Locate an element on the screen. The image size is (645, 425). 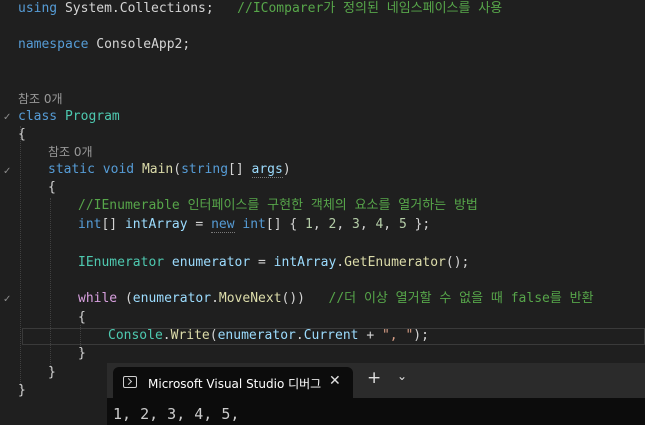
namespace-name: System.Collections; is located at coordinates (139, 8).